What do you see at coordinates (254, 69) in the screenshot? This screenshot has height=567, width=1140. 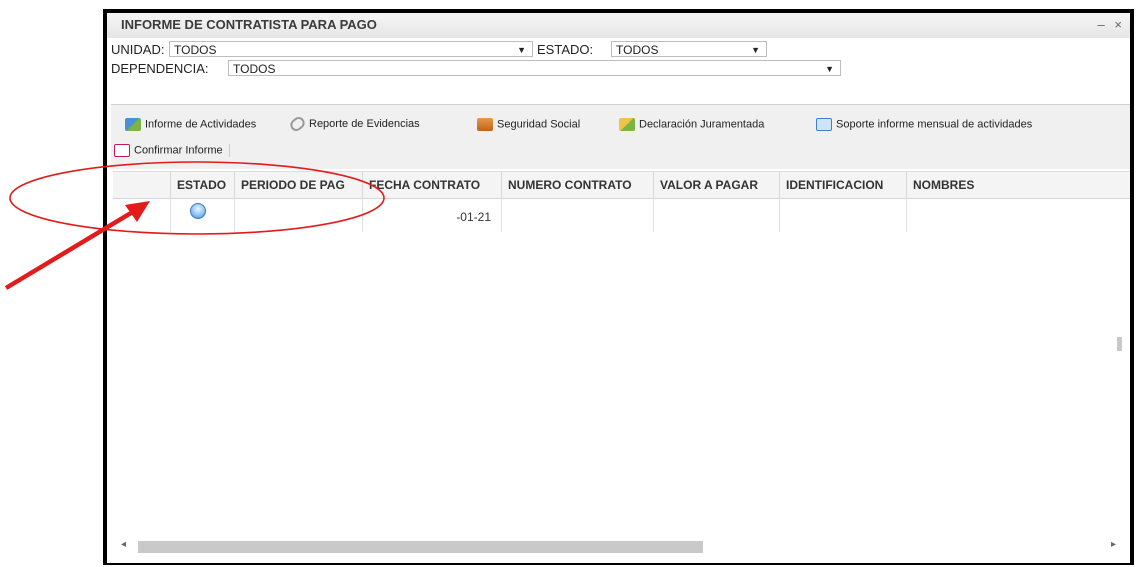 I see `dependencia-value: TODOS` at bounding box center [254, 69].